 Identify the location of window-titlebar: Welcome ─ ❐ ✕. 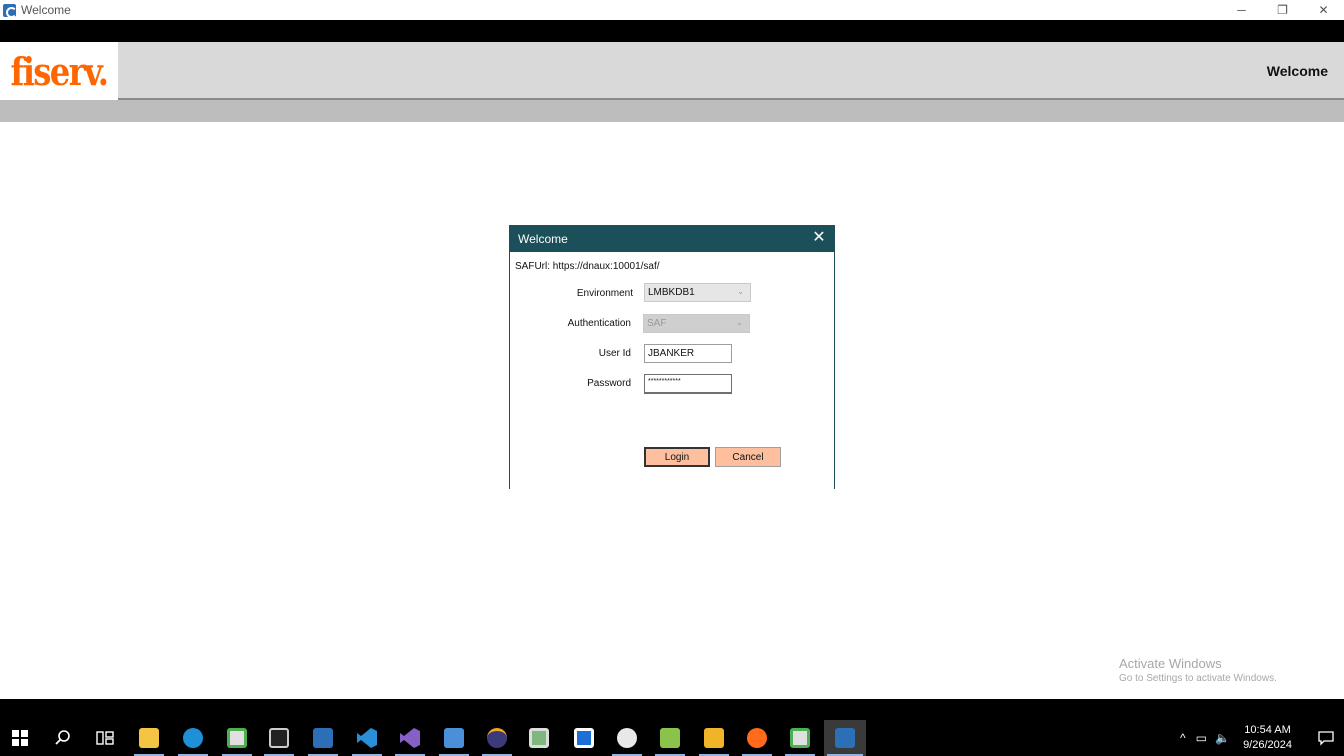
(672, 10).